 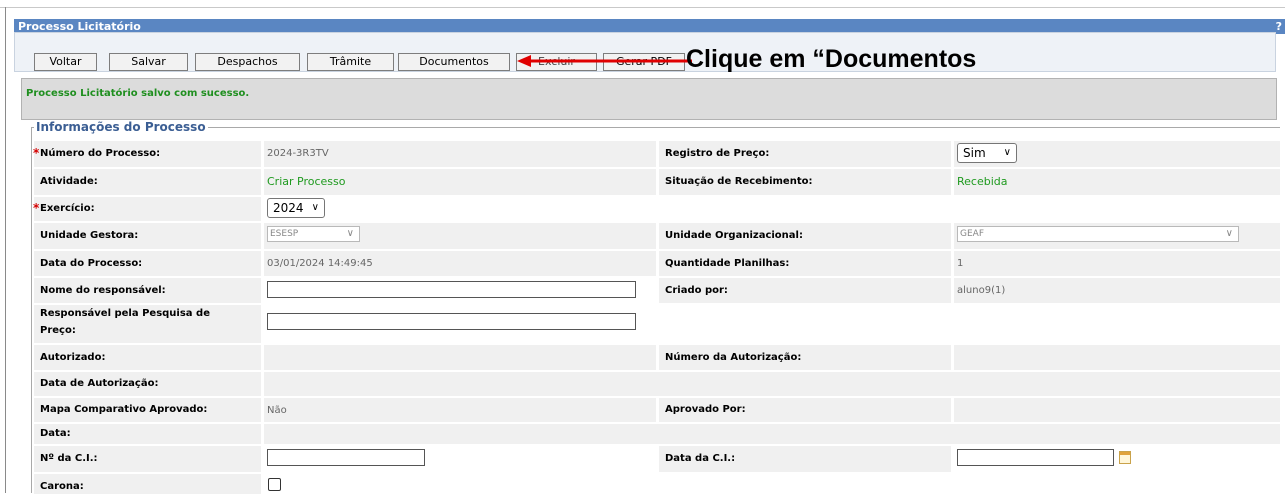 I want to click on calendar-icon, so click(x=1125, y=457).